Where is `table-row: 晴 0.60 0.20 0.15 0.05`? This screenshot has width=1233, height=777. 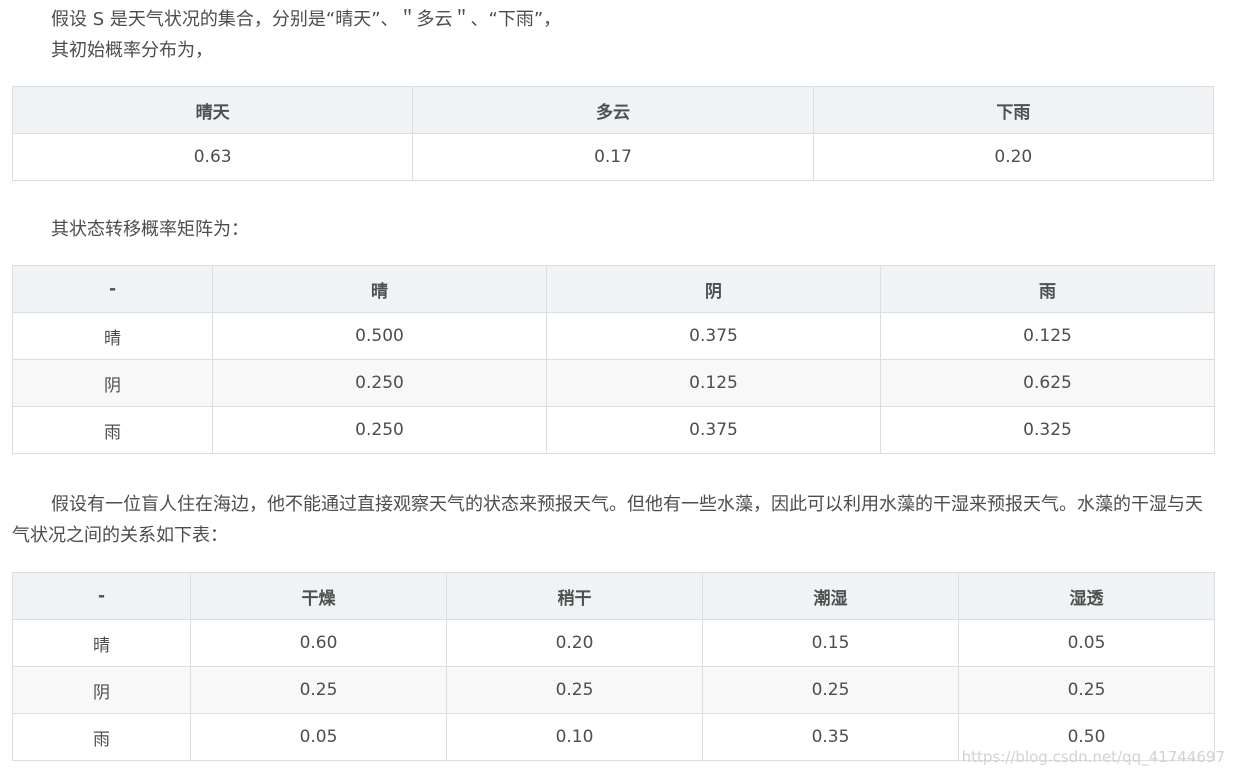
table-row: 晴 0.60 0.20 0.15 0.05 is located at coordinates (613, 643).